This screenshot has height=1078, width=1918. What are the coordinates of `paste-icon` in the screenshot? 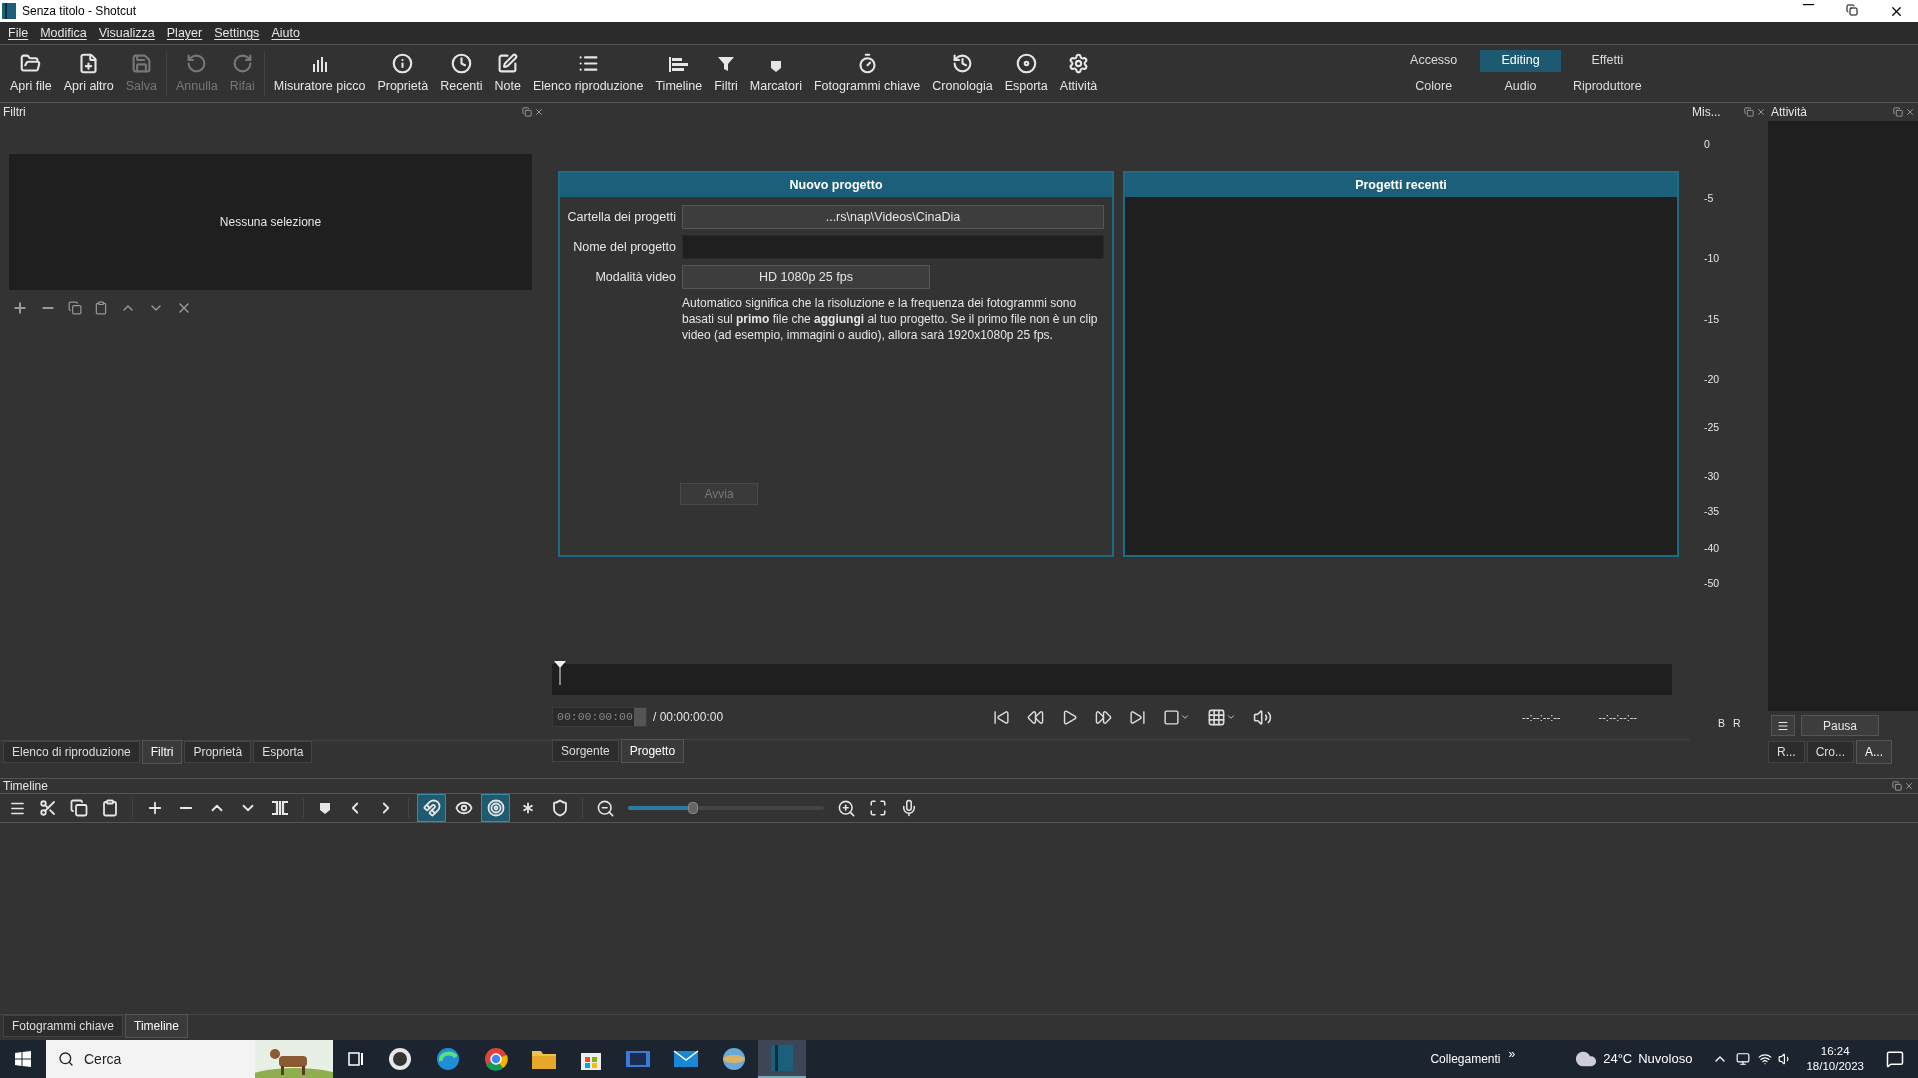 It's located at (101, 308).